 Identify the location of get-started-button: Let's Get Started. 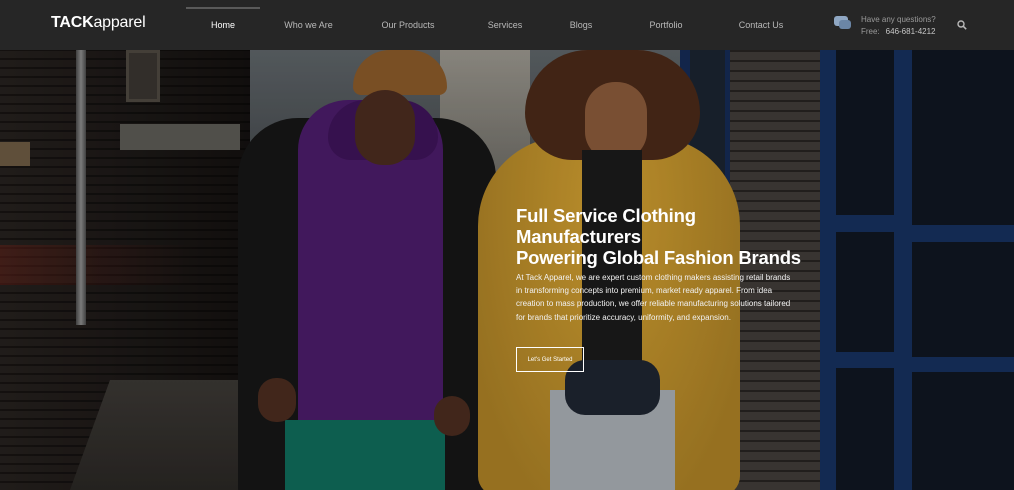
(550, 359).